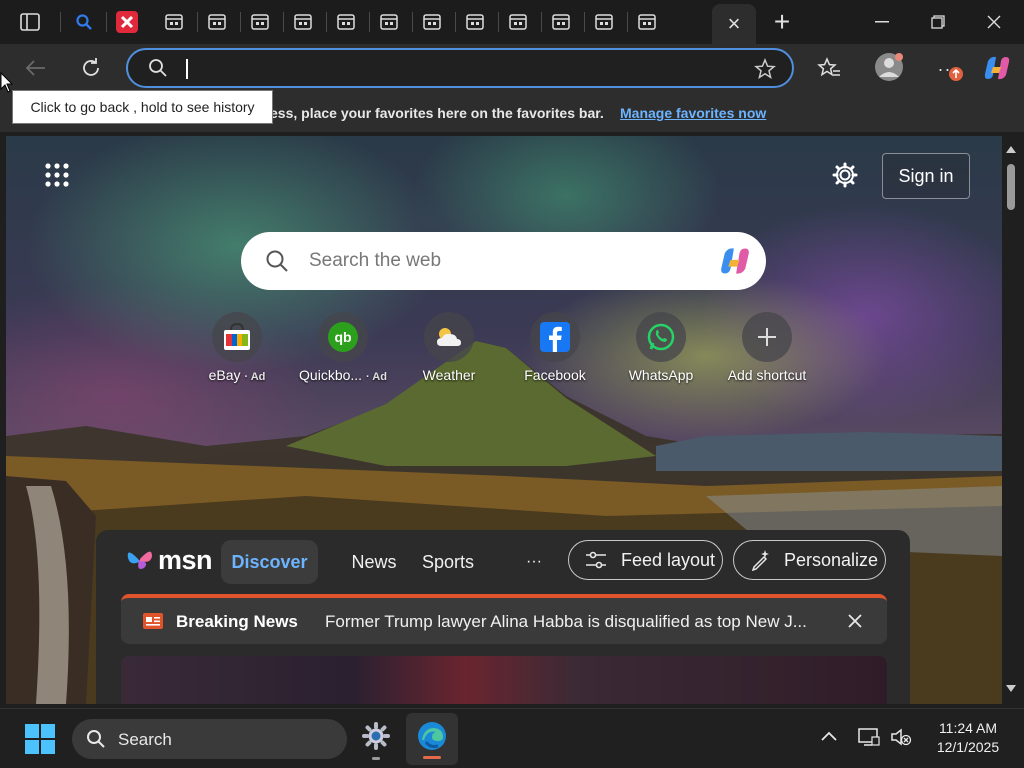 Image resolution: width=1024 pixels, height=768 pixels. I want to click on weather-cloud-icon, so click(449, 337).